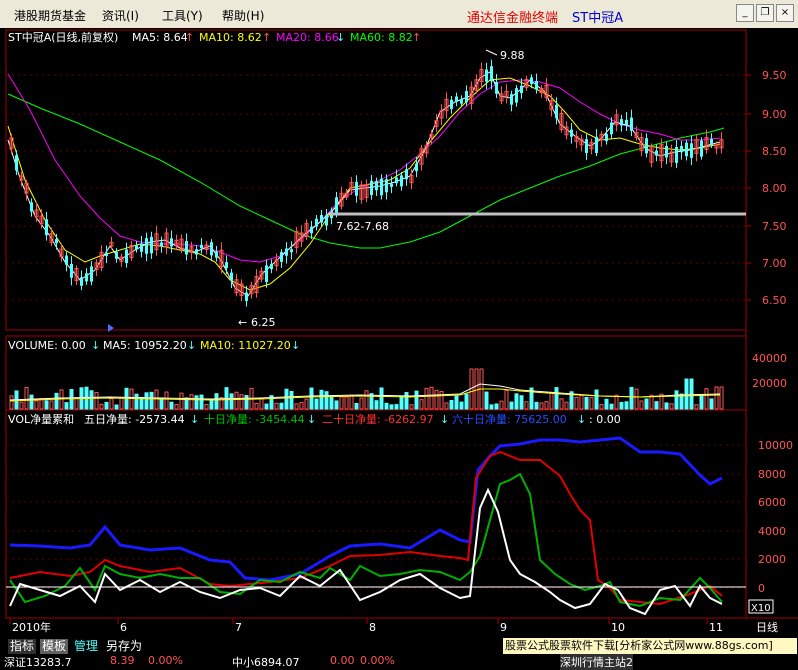  Describe the element at coordinates (503, 627) in the screenshot. I see `x-label: 9` at that location.